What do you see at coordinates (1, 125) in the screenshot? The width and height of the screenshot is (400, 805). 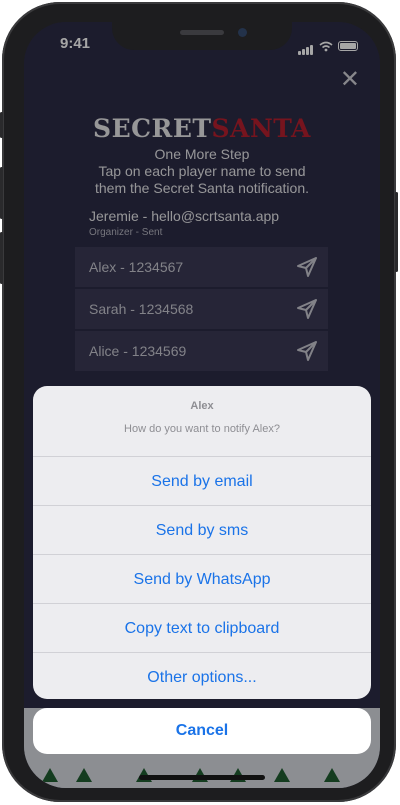 I see `mute-switch` at bounding box center [1, 125].